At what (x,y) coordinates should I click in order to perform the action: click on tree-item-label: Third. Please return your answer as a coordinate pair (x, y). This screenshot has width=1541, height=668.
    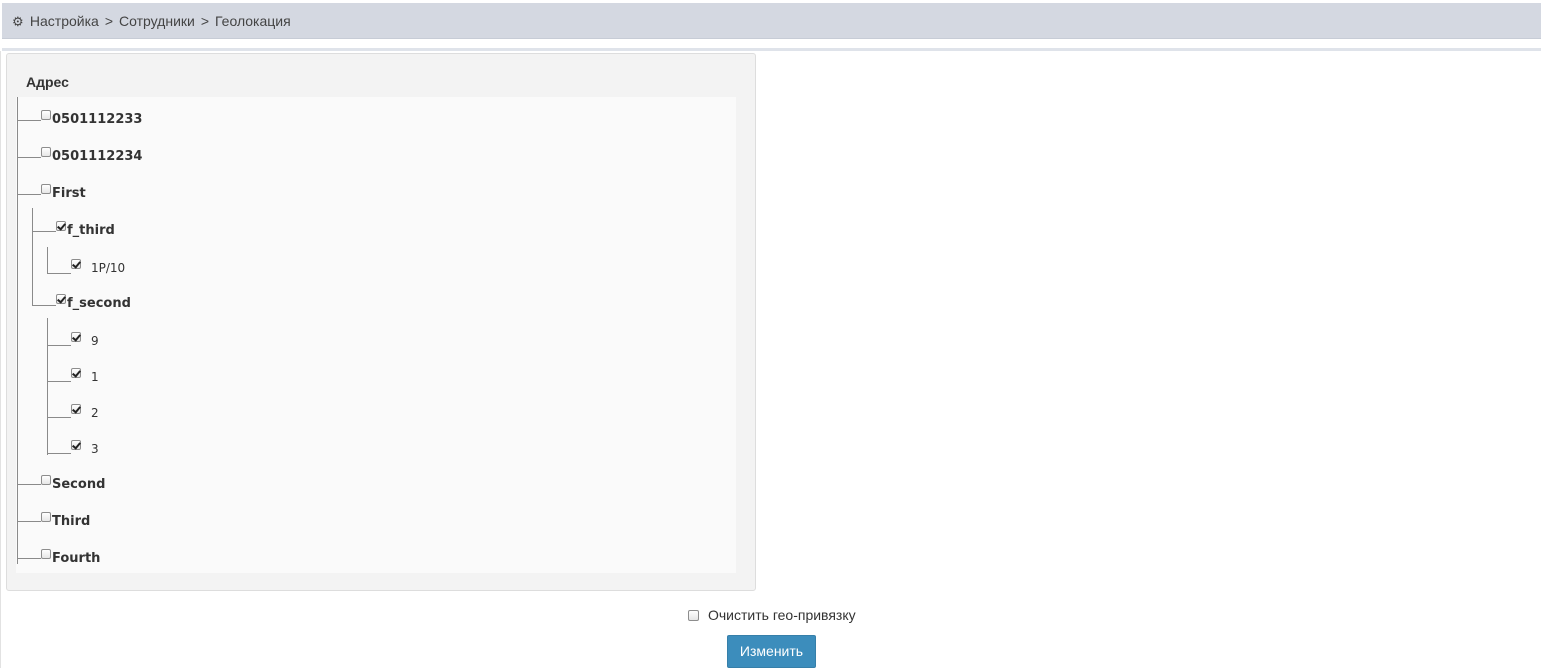
    Looking at the image, I should click on (71, 521).